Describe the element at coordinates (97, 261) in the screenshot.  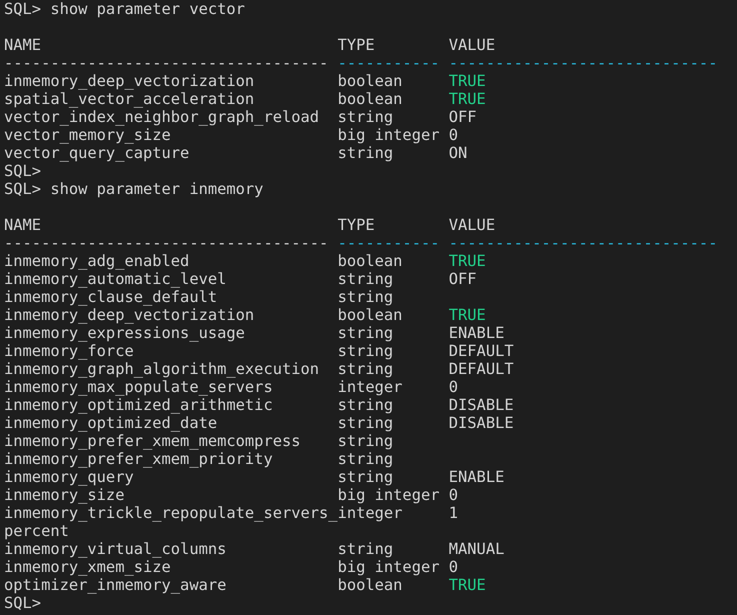
I see `parameter-name: inmemory_adg_enabled` at that location.